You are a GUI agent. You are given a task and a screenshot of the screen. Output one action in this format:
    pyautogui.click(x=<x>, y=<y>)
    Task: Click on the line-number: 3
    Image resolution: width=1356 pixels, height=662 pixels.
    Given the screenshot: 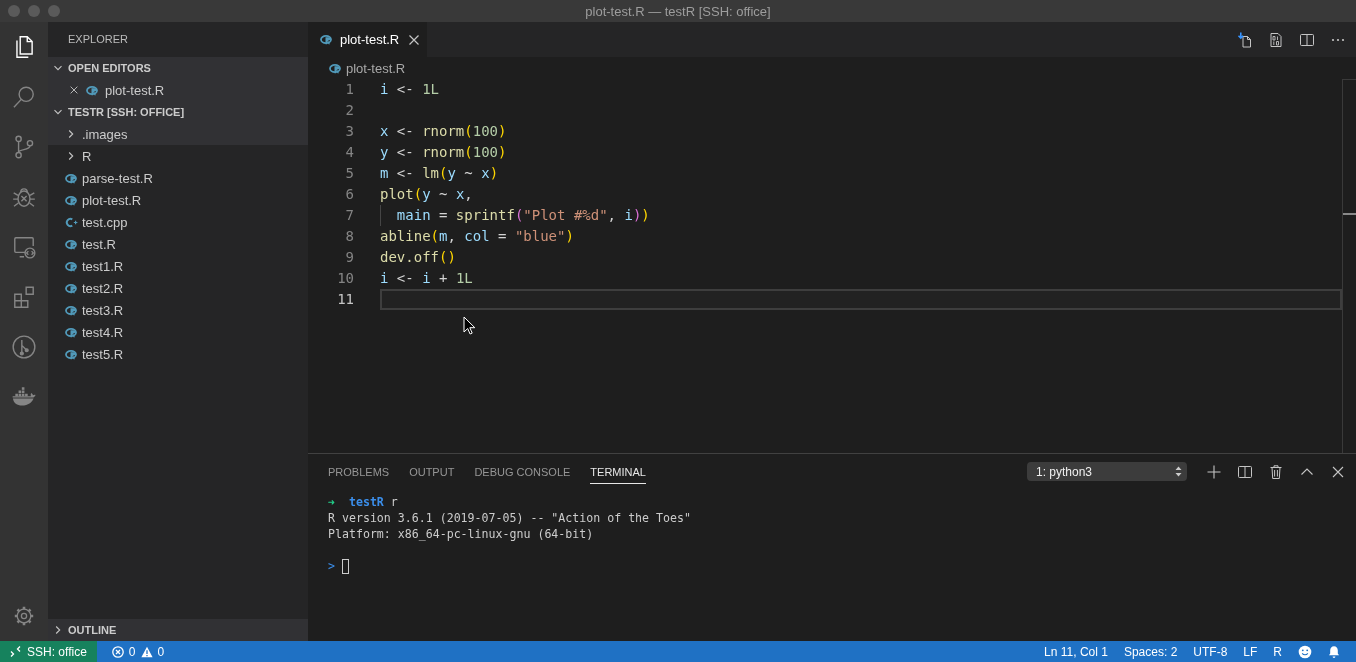 What is the action you would take?
    pyautogui.click(x=349, y=131)
    